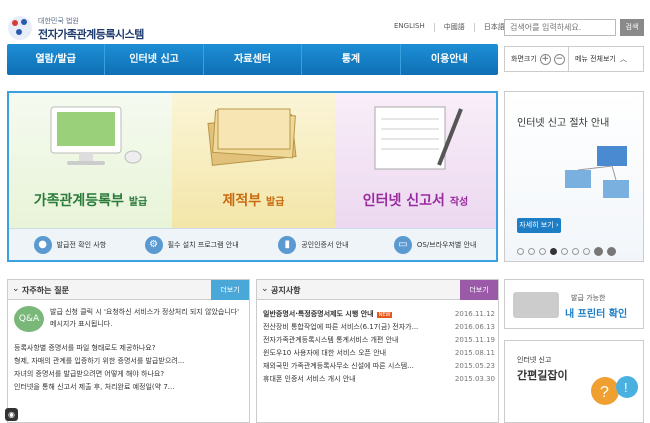  Describe the element at coordinates (611, 251) in the screenshot. I see `next-icon` at that location.